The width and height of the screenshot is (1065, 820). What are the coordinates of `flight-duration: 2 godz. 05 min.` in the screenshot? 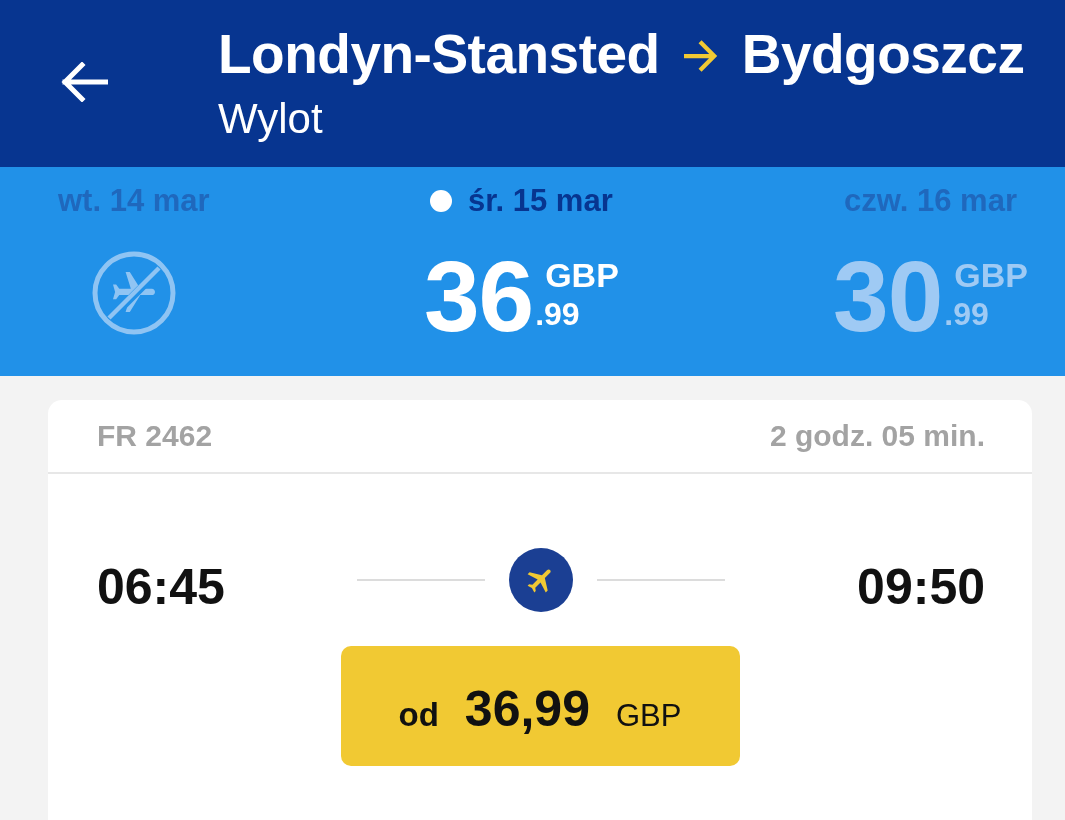 It's located at (877, 436).